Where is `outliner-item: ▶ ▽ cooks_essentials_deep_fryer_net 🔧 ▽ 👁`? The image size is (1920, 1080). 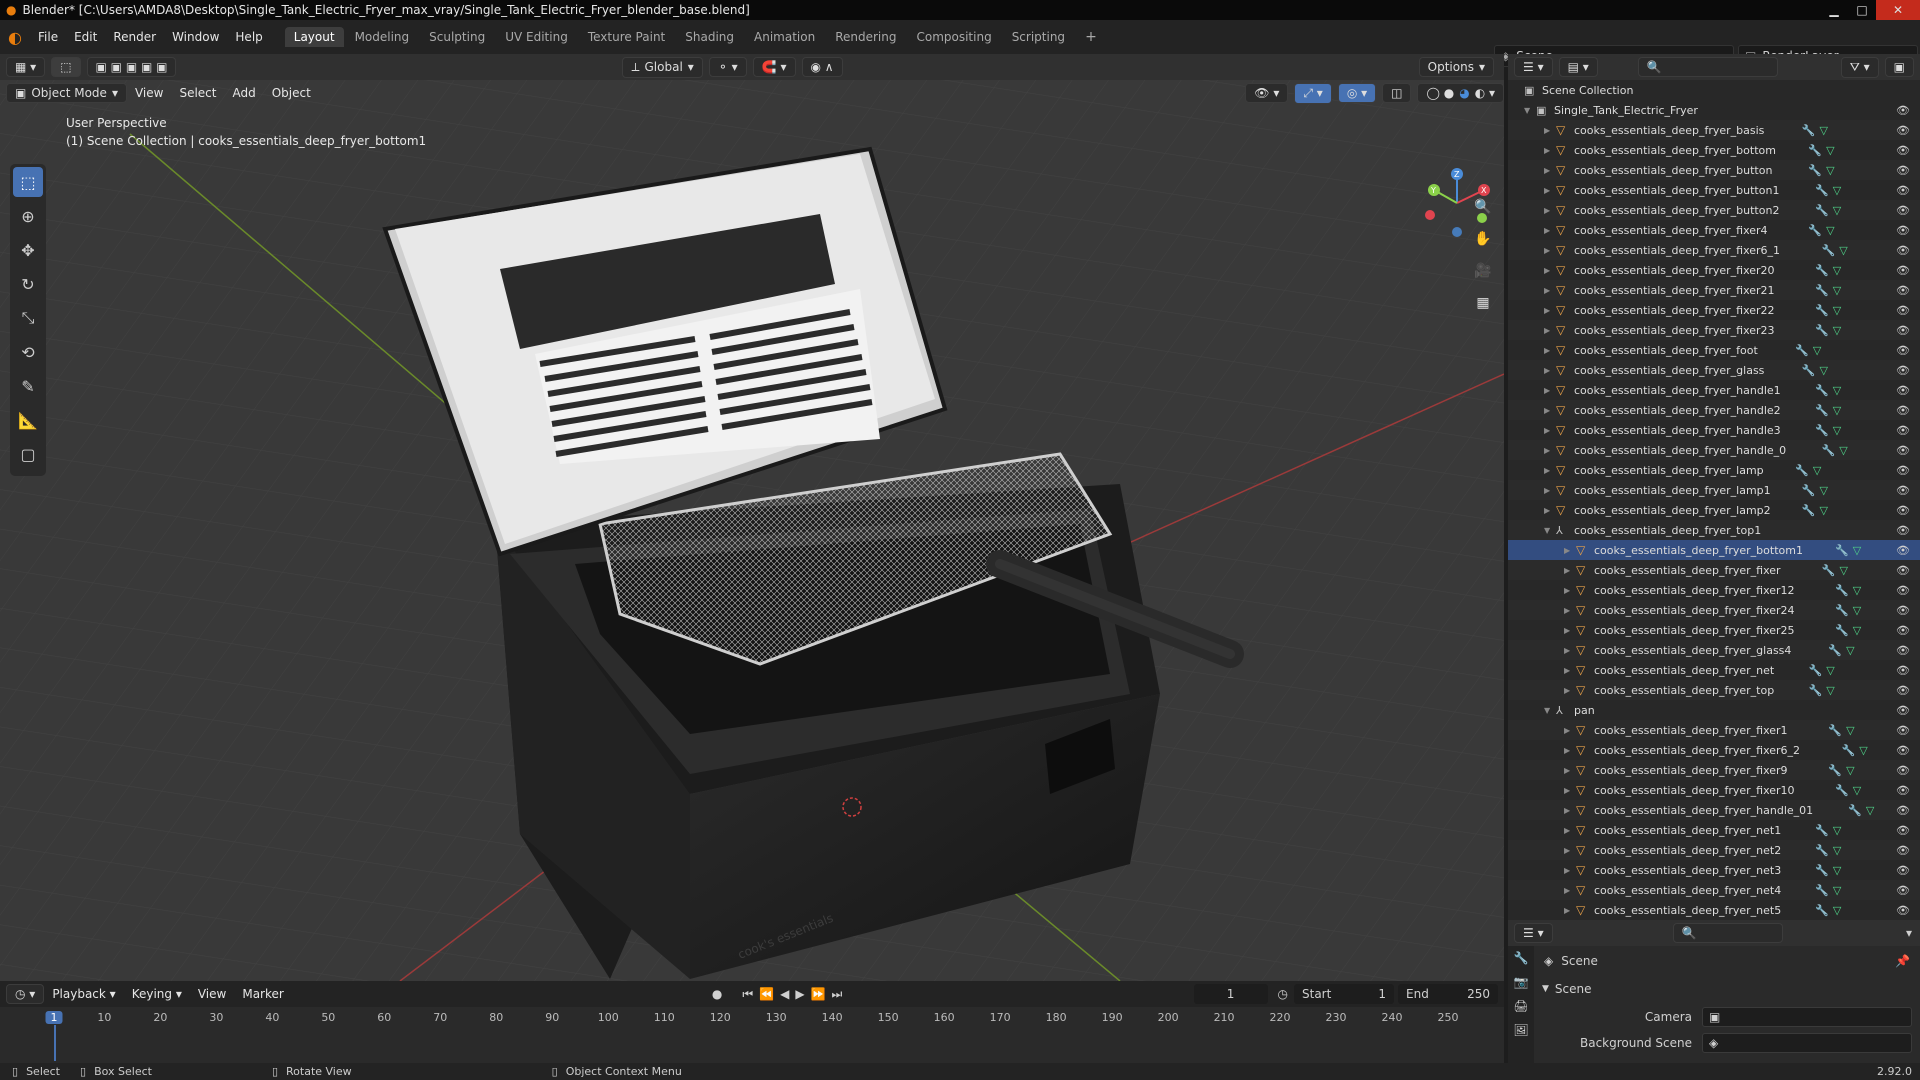 outliner-item: ▶ ▽ cooks_essentials_deep_fryer_net 🔧 ▽ 👁 is located at coordinates (1714, 670).